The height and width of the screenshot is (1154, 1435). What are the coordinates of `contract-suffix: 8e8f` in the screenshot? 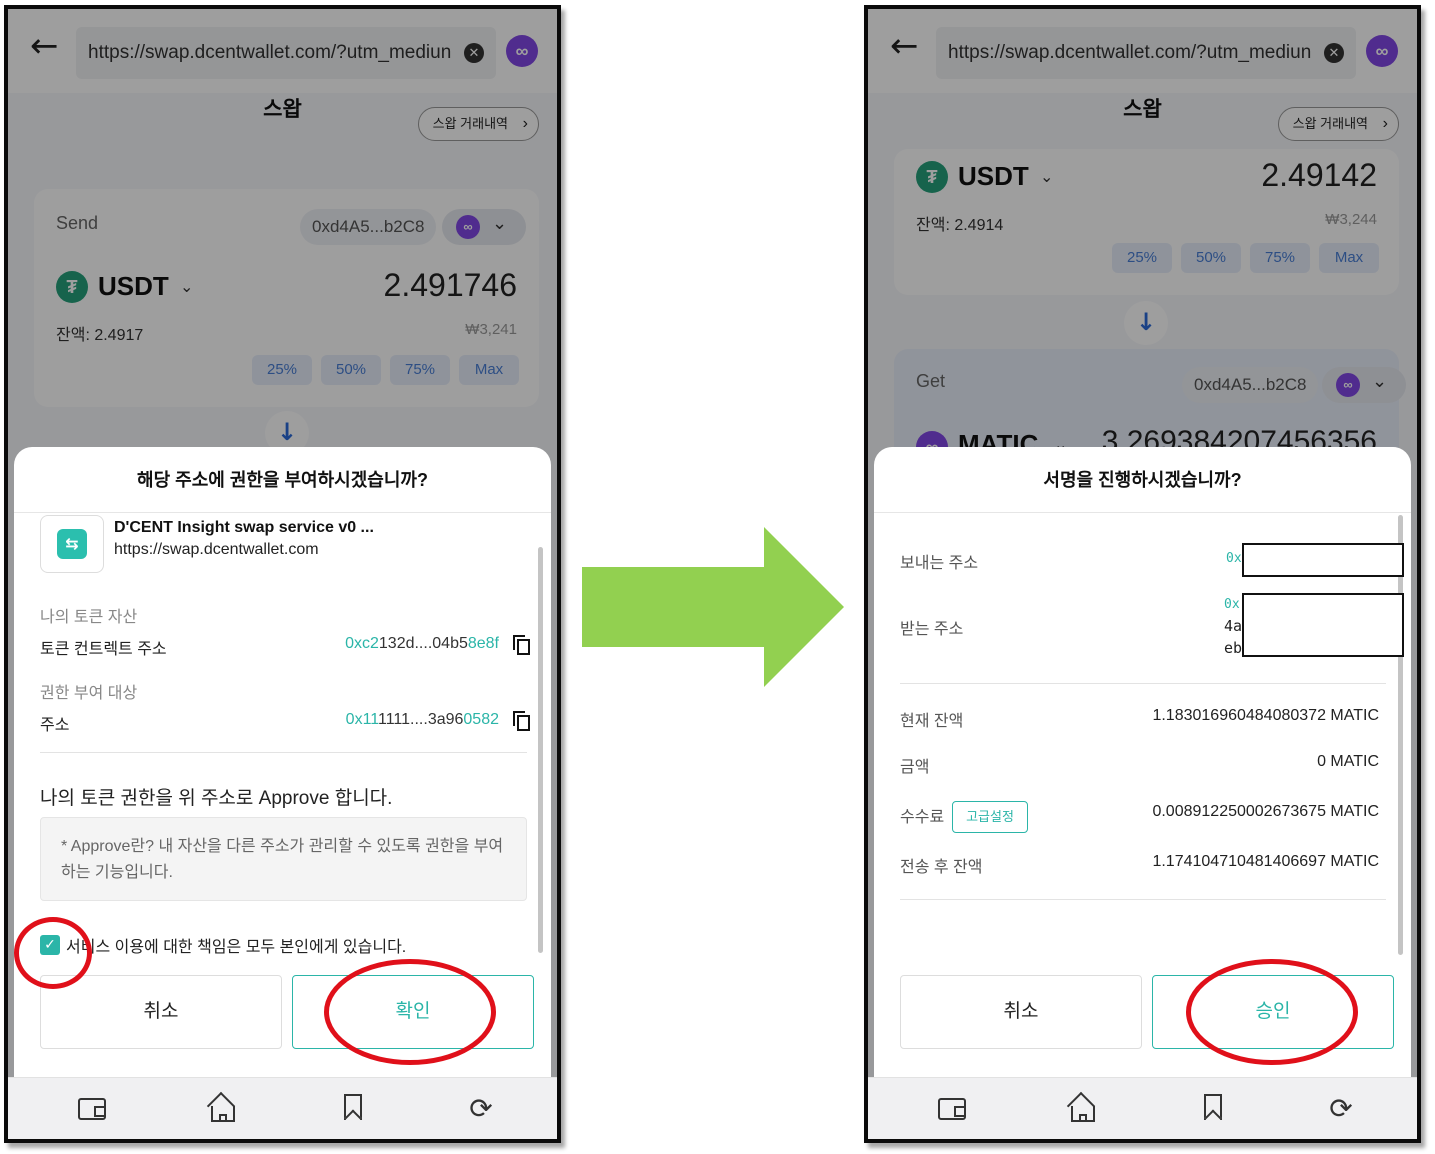 It's located at (483, 643).